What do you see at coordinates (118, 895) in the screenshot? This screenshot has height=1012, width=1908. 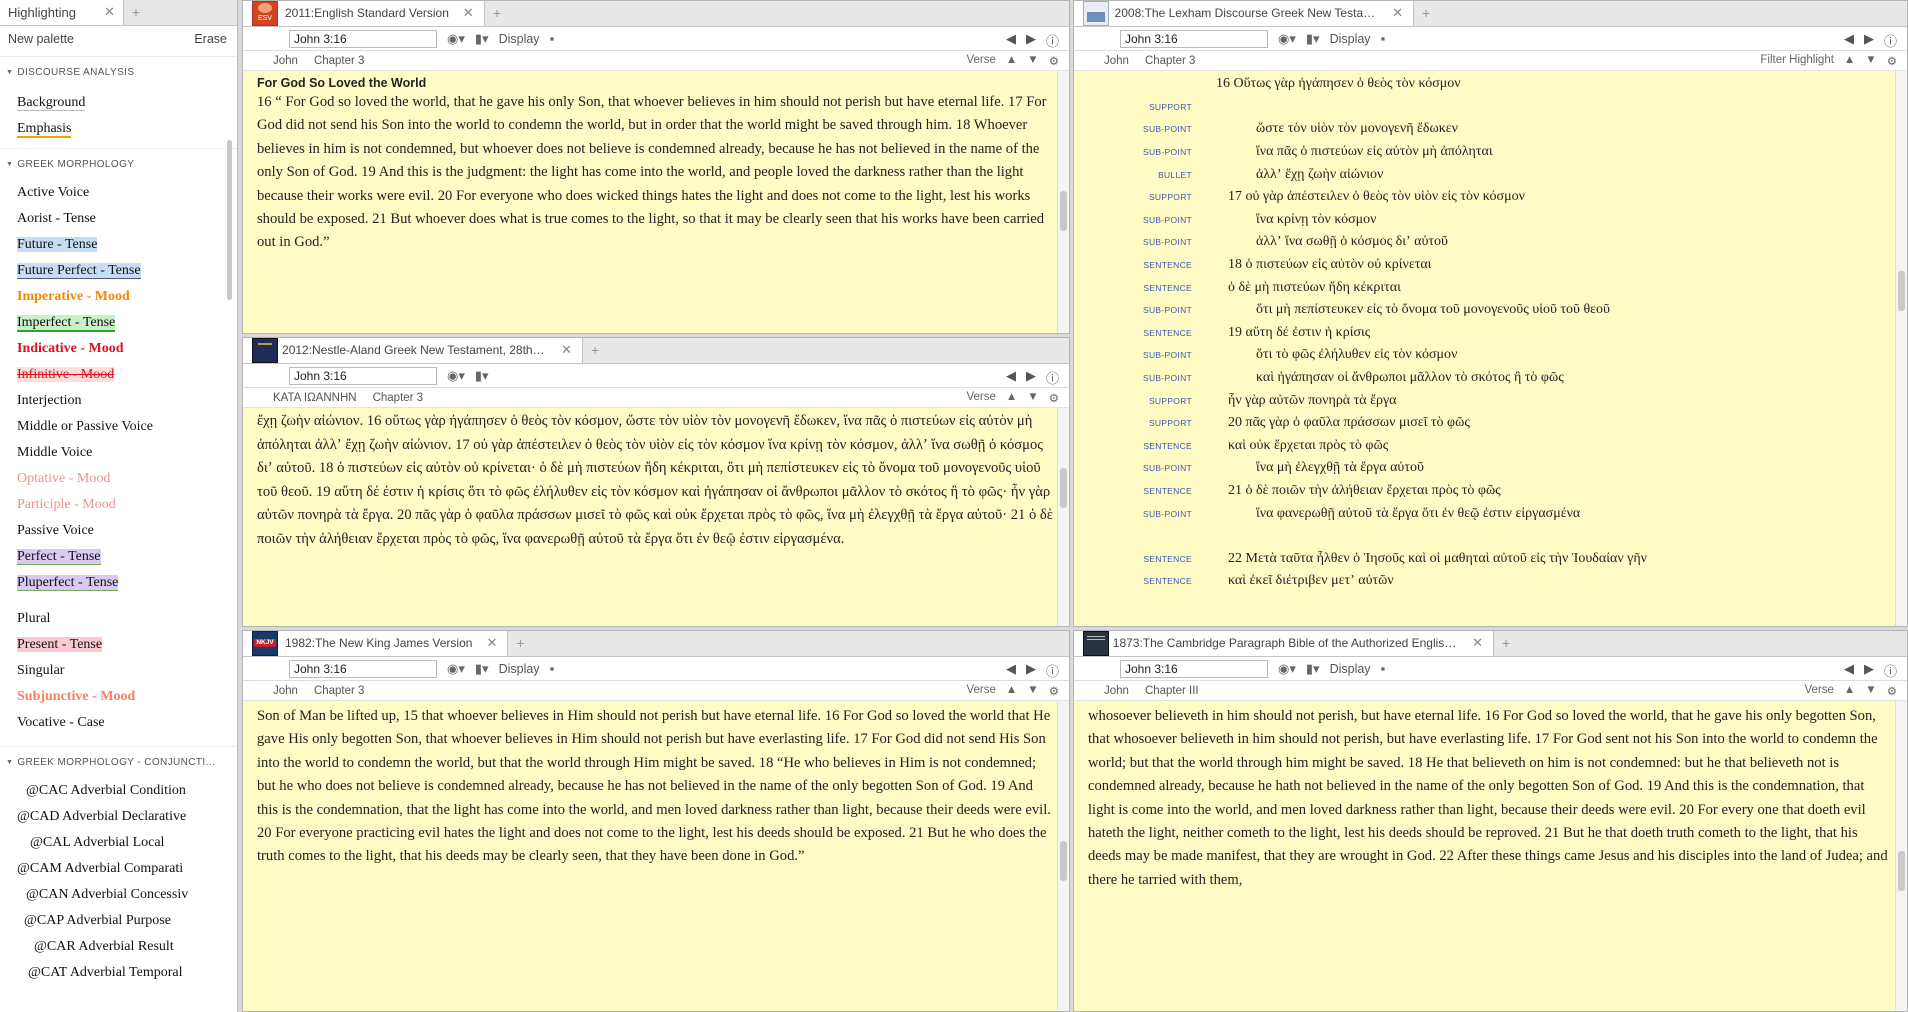 I see `style-item: @CAN Adverbial Concessiv` at bounding box center [118, 895].